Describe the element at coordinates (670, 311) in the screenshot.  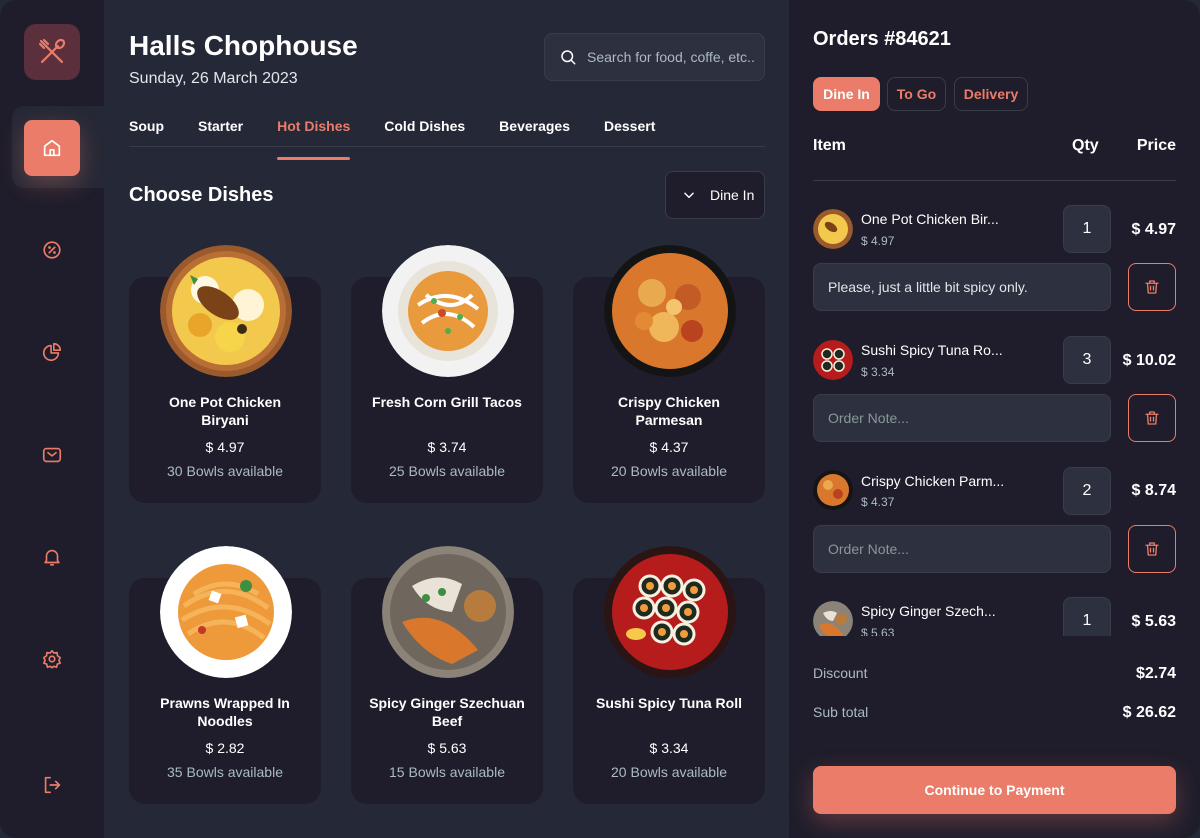
I see `dish-image-parmesan` at that location.